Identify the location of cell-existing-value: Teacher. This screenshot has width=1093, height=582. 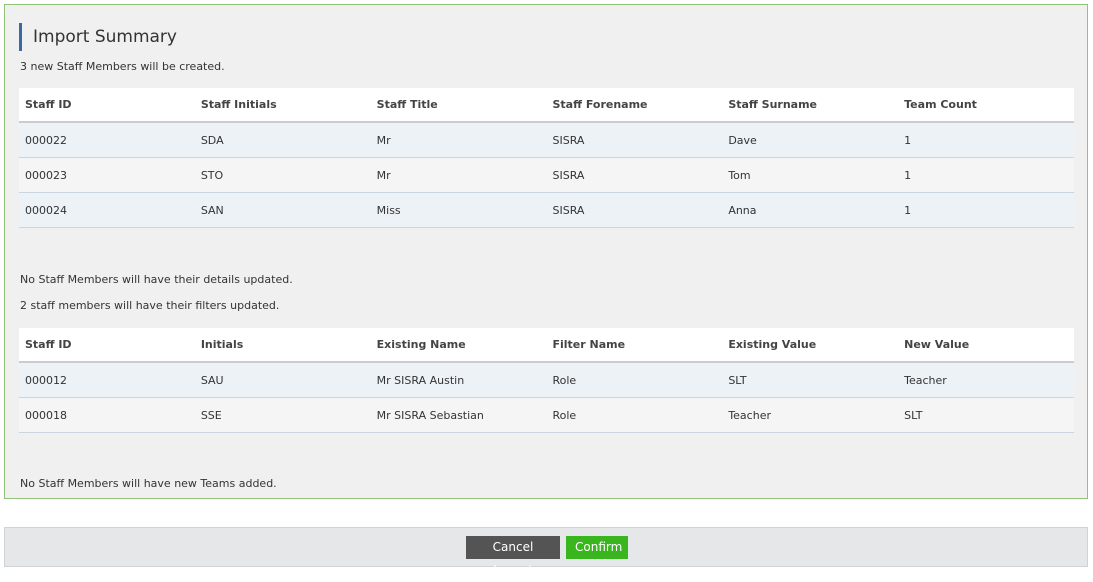
(810, 415).